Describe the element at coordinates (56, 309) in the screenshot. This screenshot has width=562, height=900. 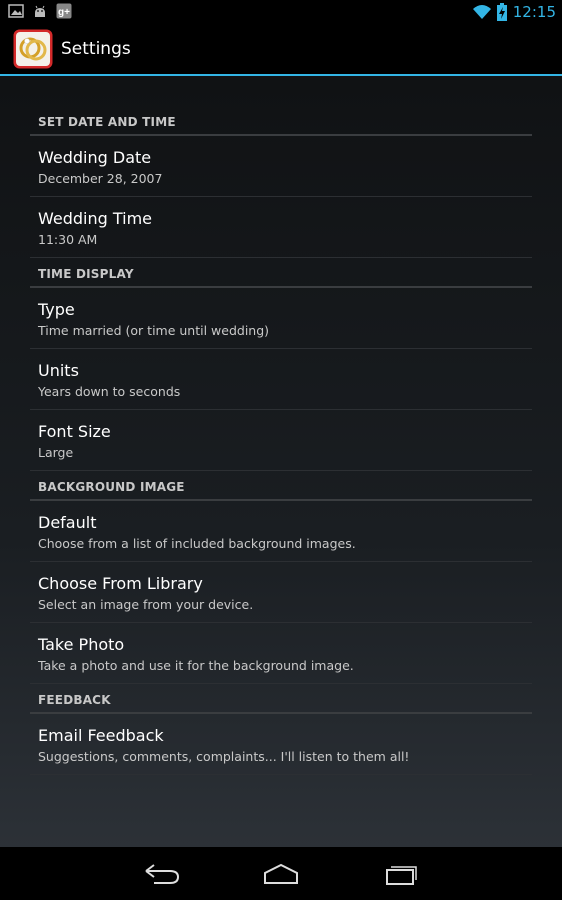
I see `pref-title: Type` at that location.